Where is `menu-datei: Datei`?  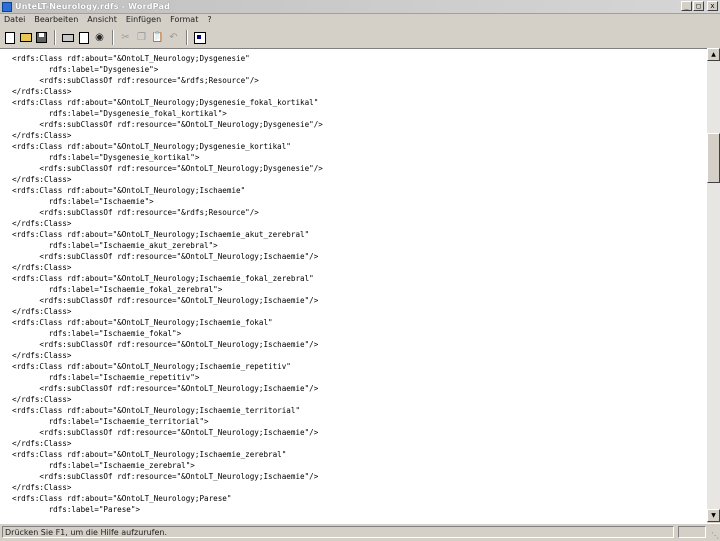
menu-datei: Datei is located at coordinates (15, 19).